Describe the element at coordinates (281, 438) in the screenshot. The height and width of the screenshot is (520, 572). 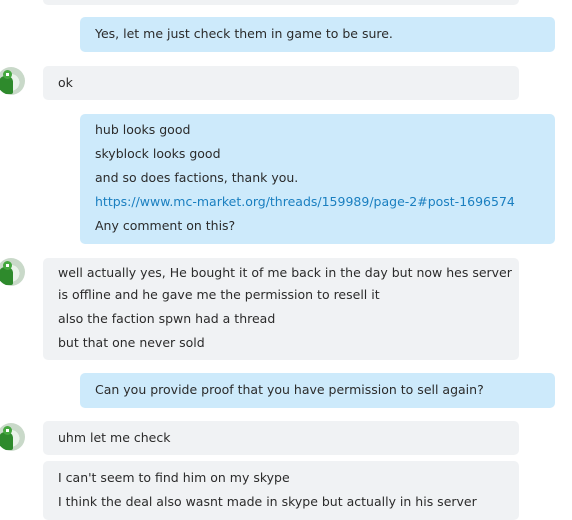
I see `message-bubble-incoming: uhm let me check` at that location.